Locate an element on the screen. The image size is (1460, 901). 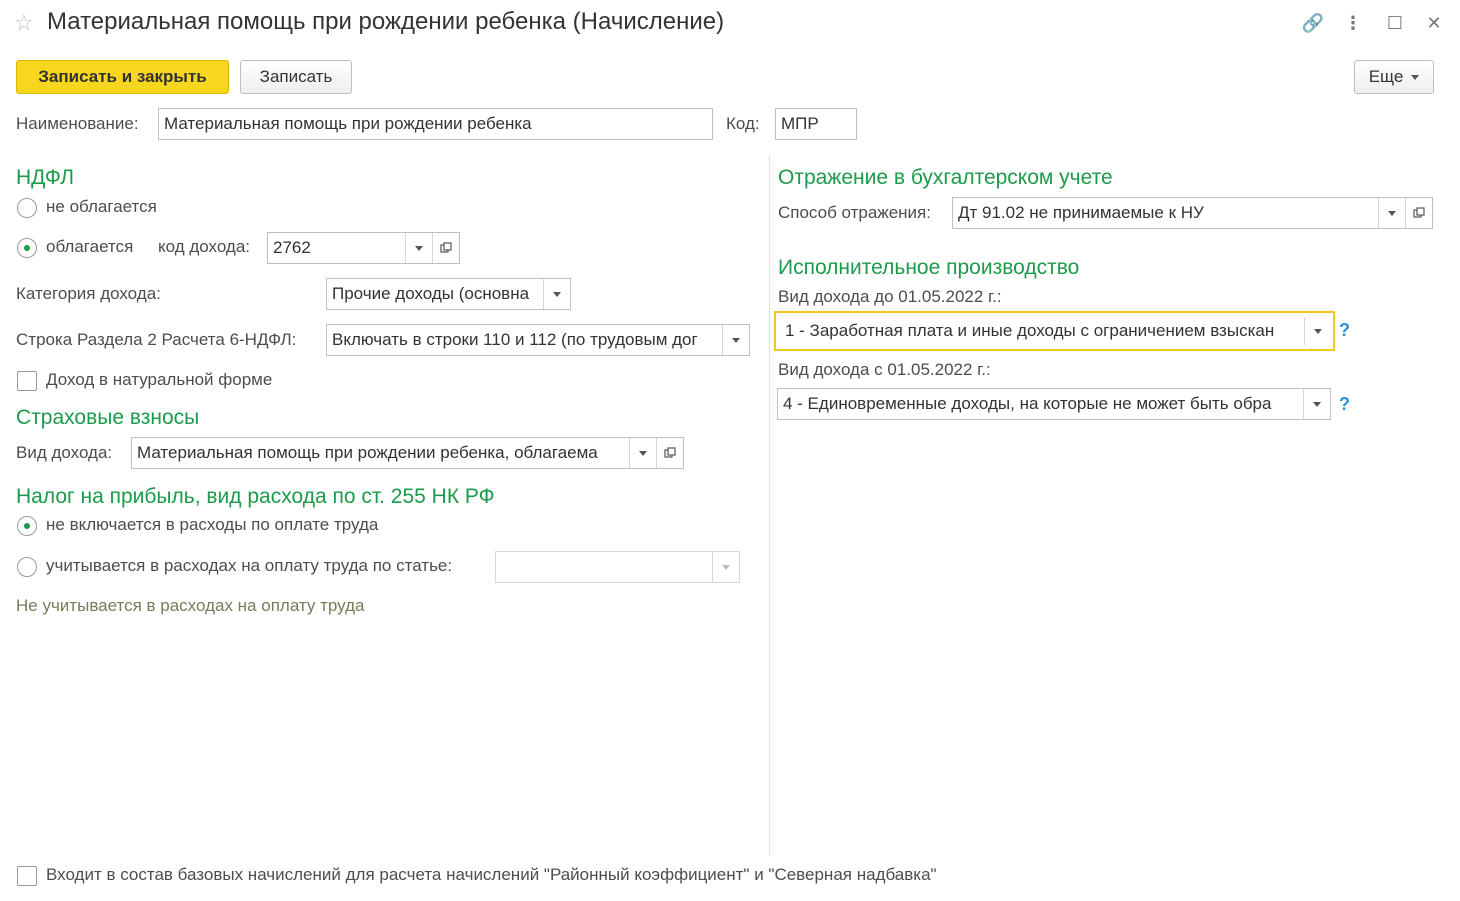
in-kind-checkbox is located at coordinates (27, 381).